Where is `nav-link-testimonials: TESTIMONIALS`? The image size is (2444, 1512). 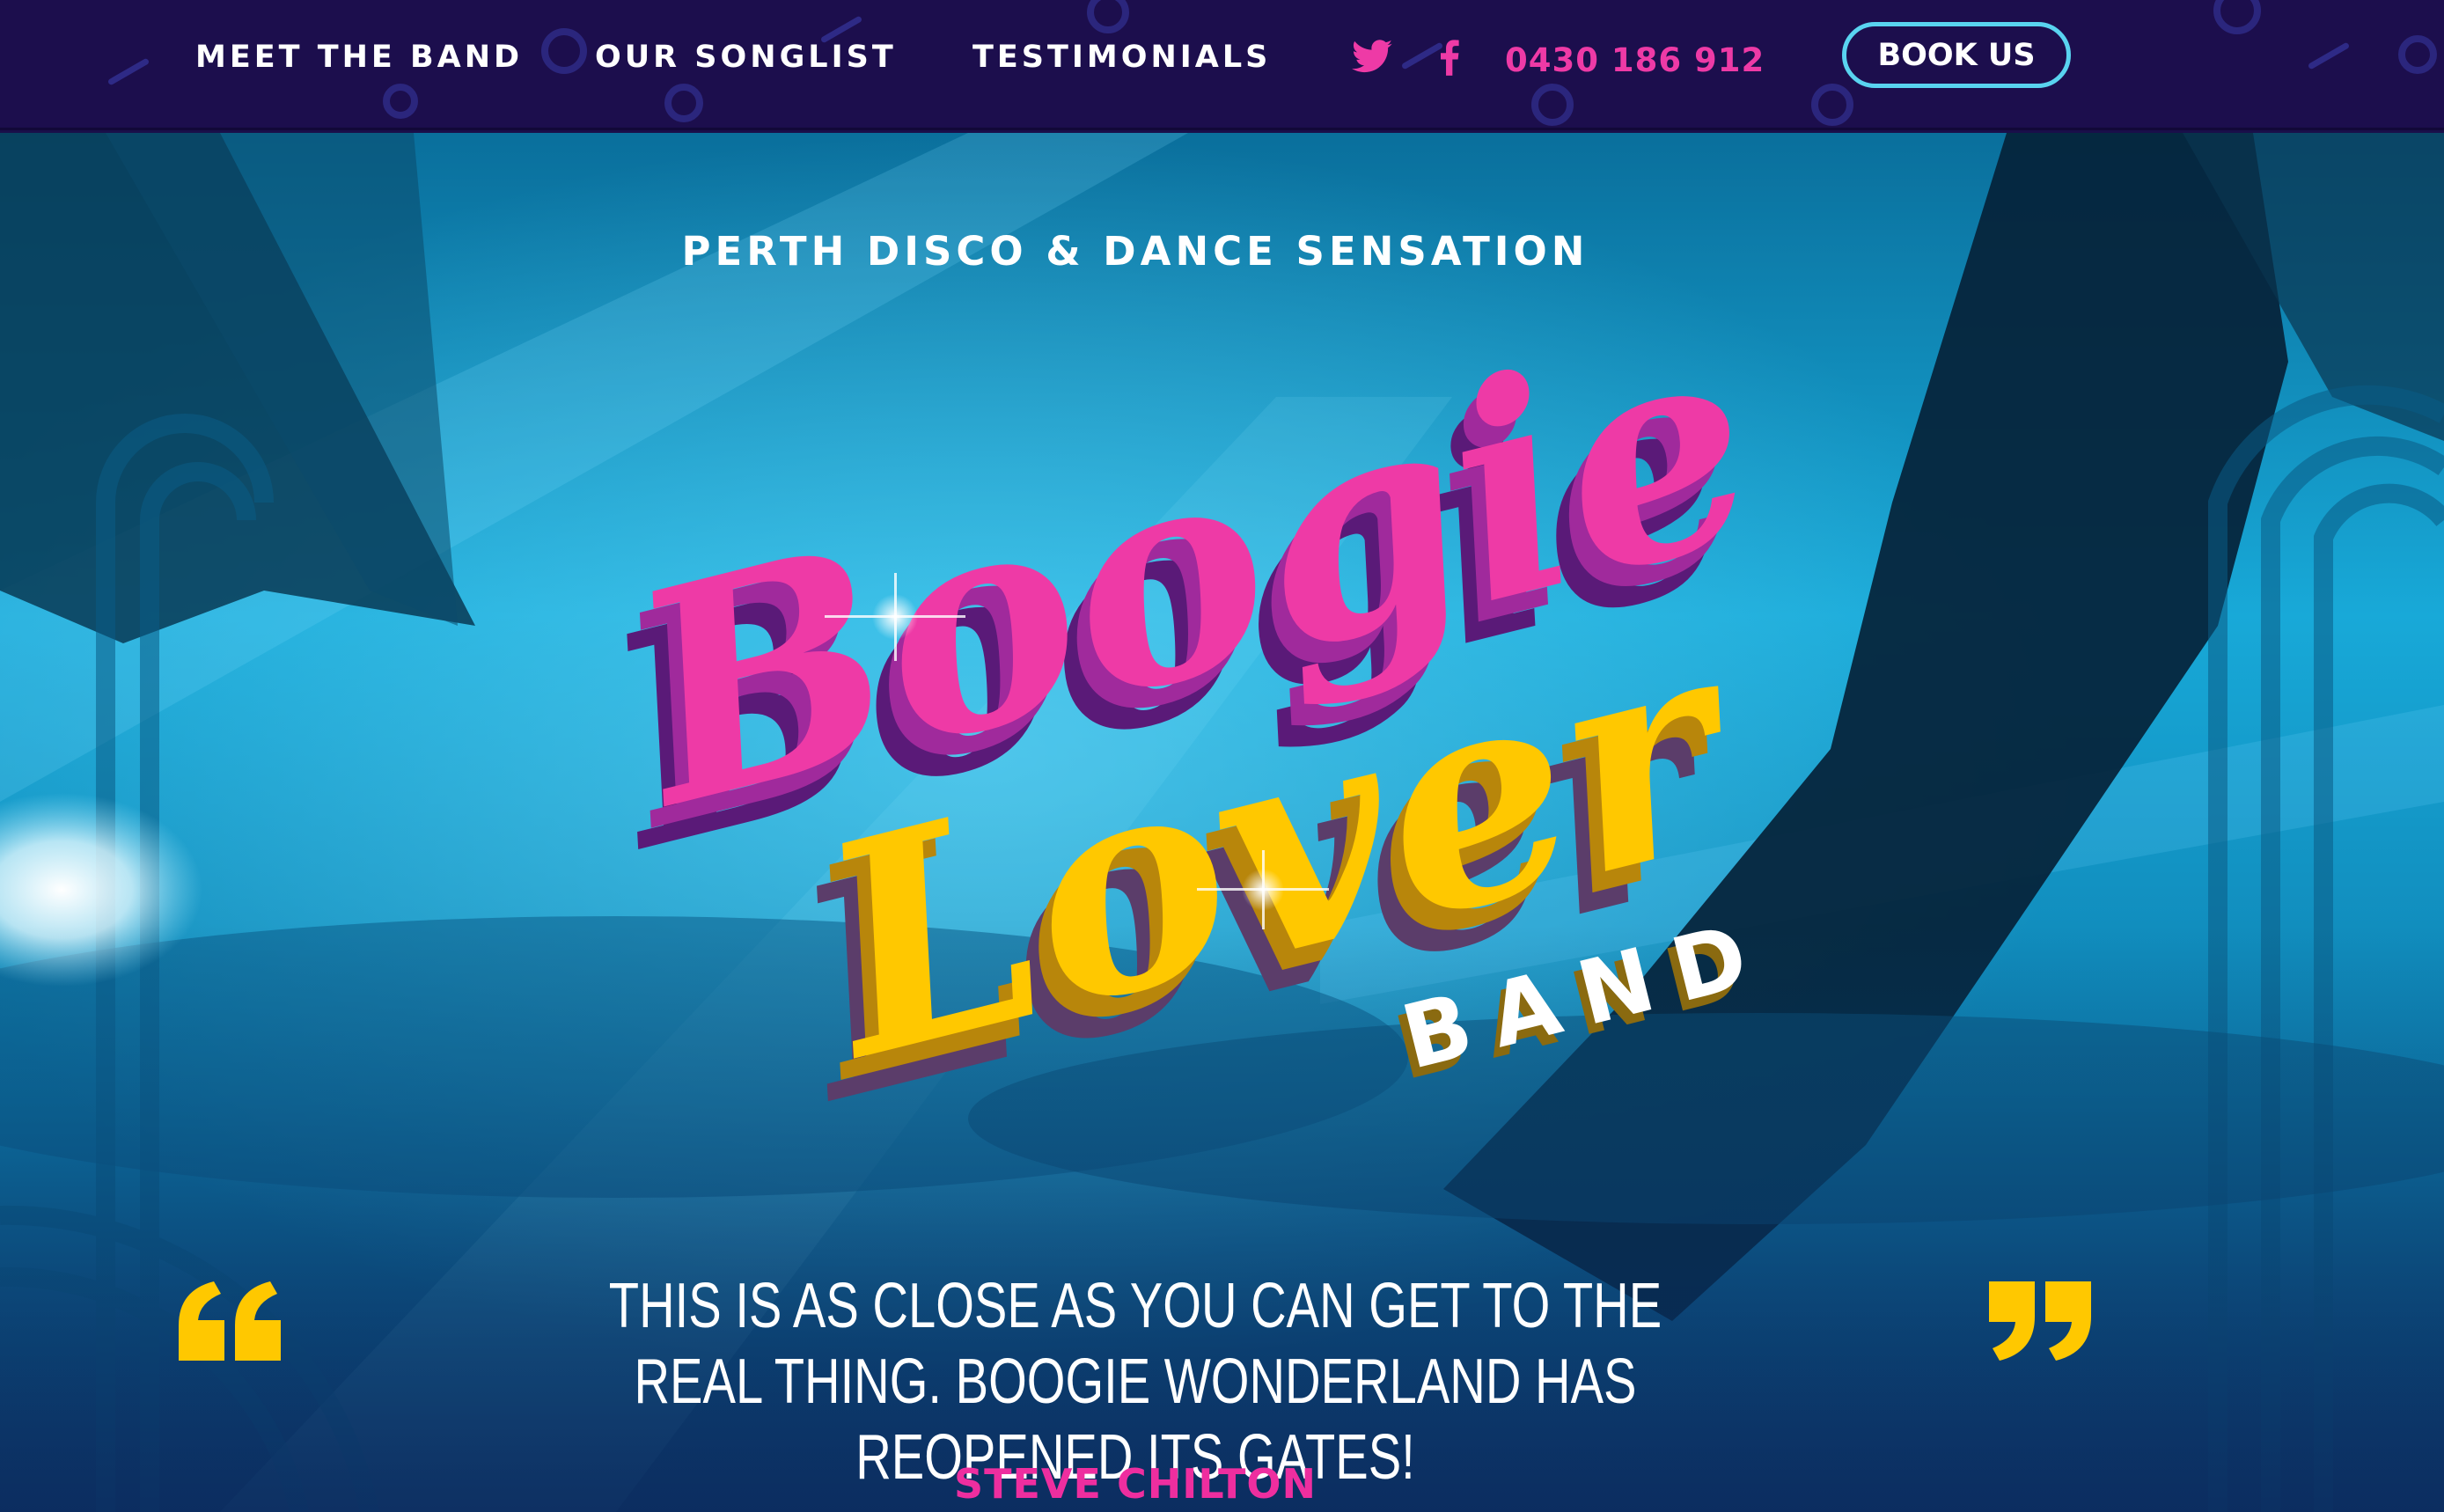 nav-link-testimonials: TESTIMONIALS is located at coordinates (1121, 57).